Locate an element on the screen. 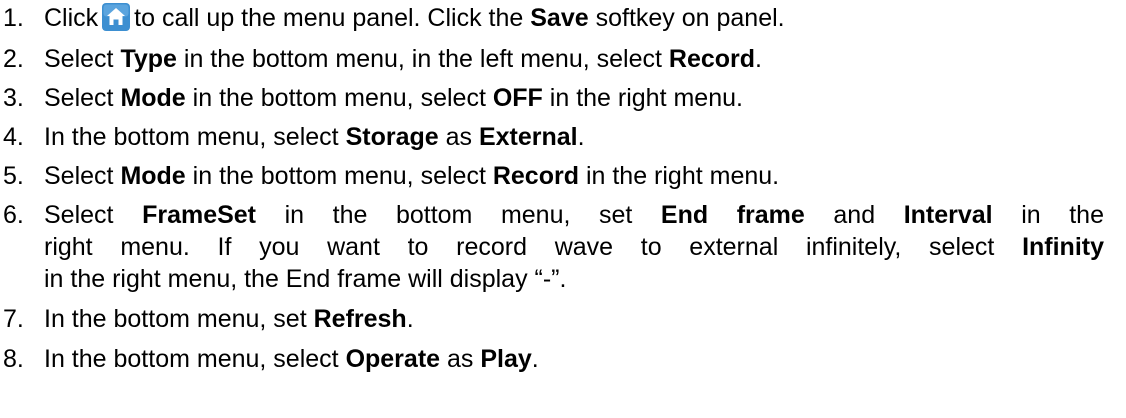  step-number: 2. is located at coordinates (13, 59).